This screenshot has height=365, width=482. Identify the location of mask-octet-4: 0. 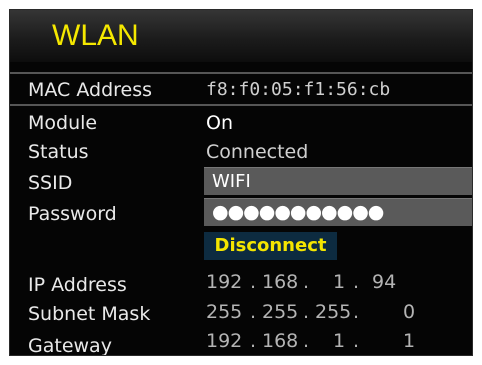
(409, 312).